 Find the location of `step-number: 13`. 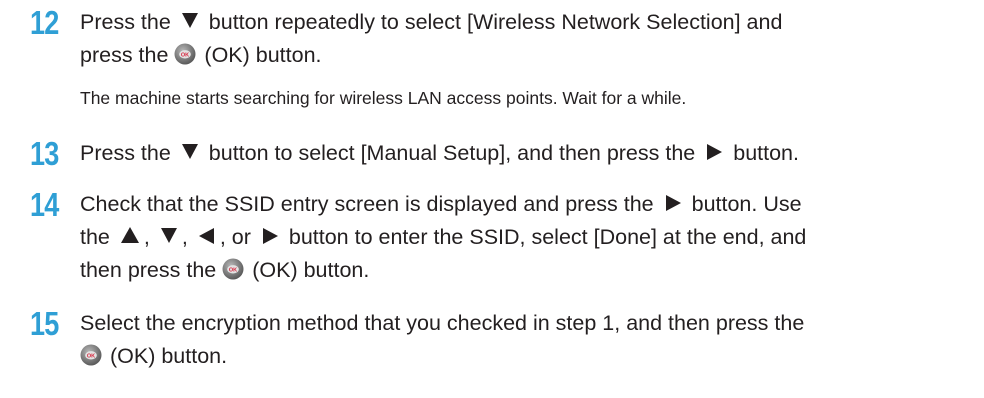

step-number: 13 is located at coordinates (44, 153).